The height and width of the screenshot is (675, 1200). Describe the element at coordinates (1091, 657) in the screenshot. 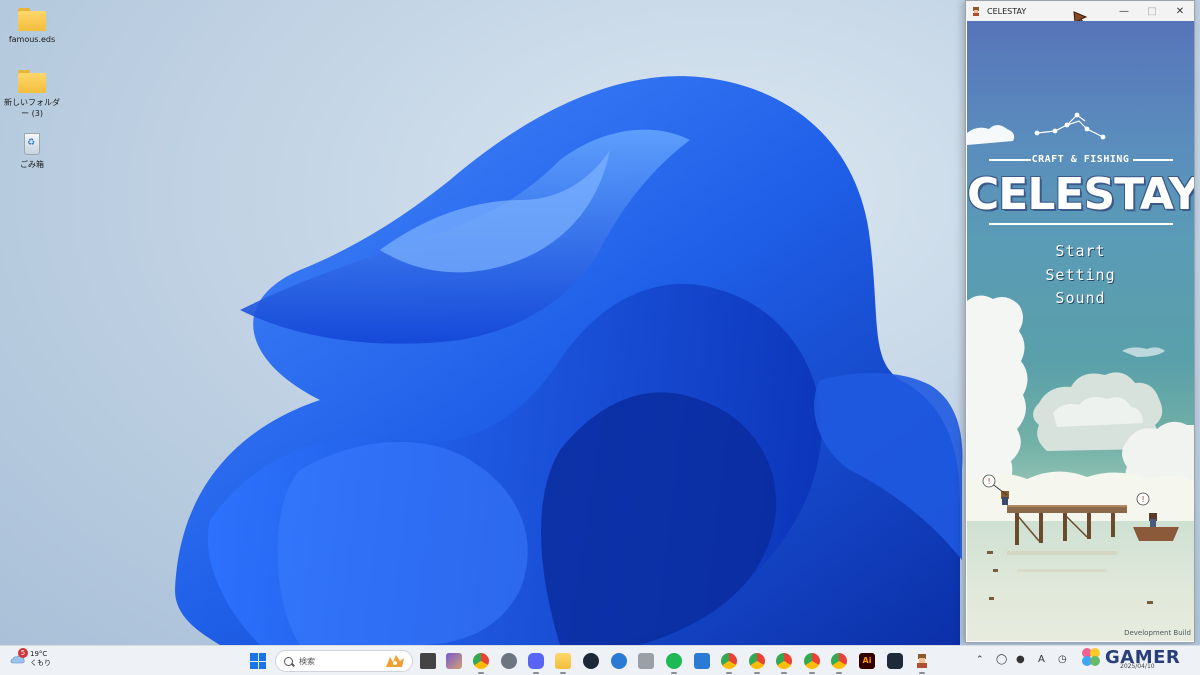

I see `gamer-logo-icon` at that location.